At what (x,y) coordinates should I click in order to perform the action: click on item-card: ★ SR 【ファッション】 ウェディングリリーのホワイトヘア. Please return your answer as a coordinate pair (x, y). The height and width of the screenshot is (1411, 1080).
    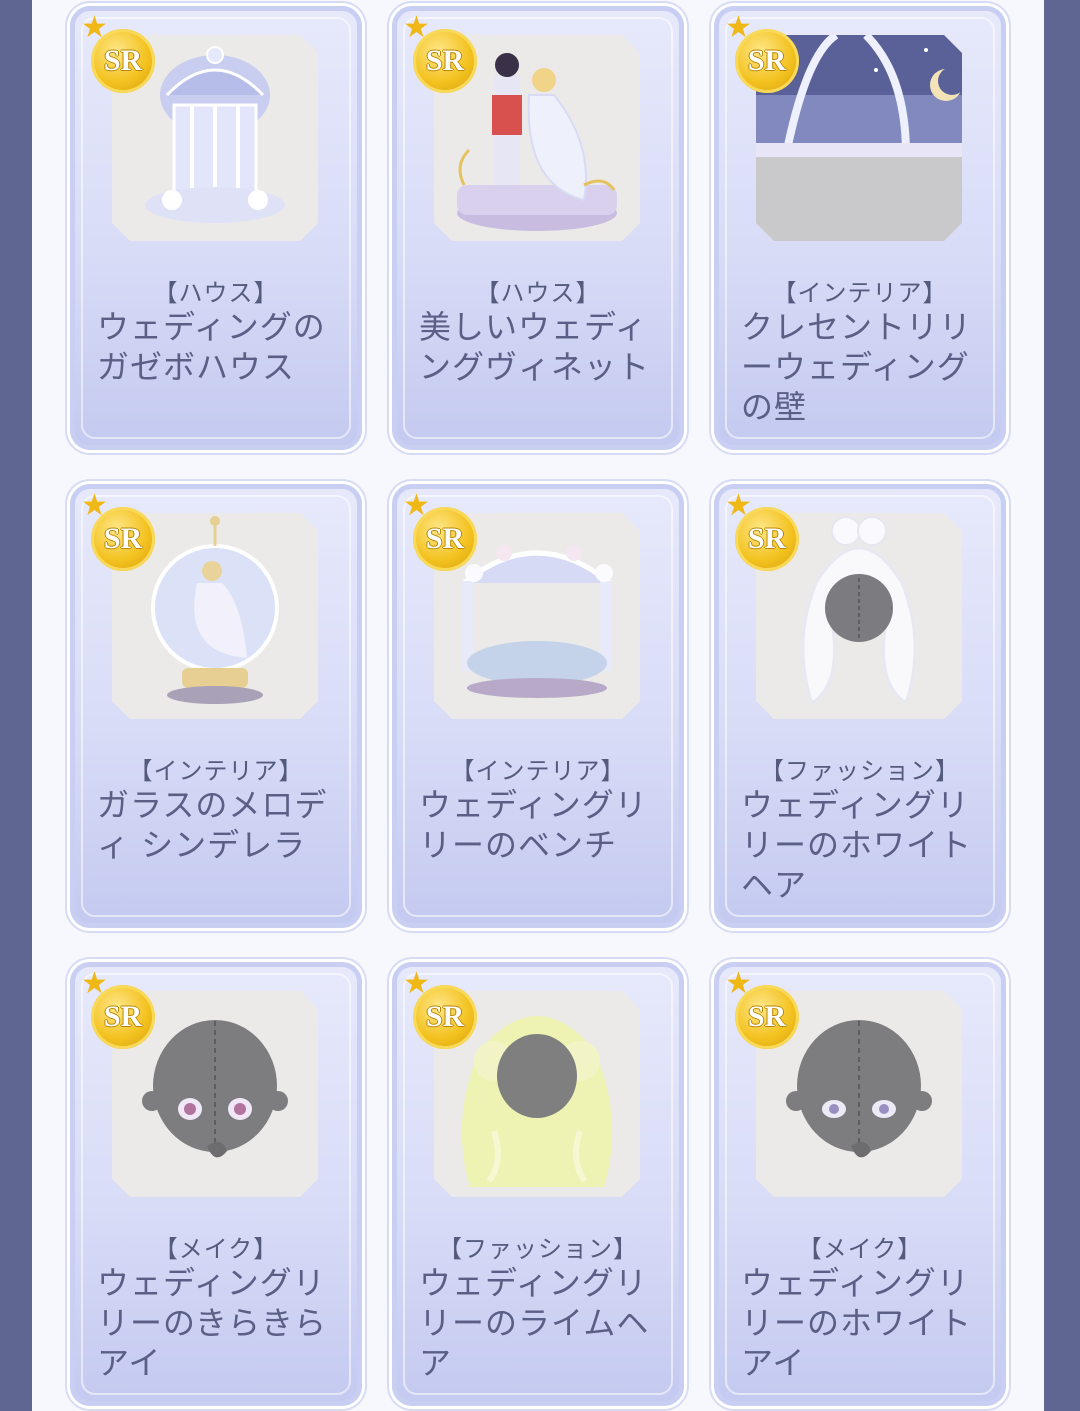
    Looking at the image, I should click on (860, 706).